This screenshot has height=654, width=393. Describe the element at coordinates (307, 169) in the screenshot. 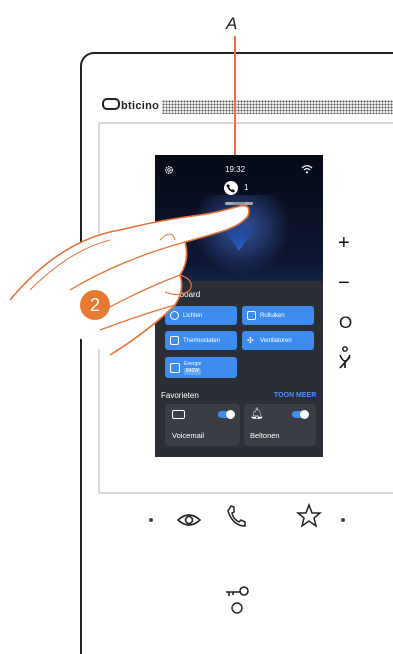

I see `wifi-icon` at that location.